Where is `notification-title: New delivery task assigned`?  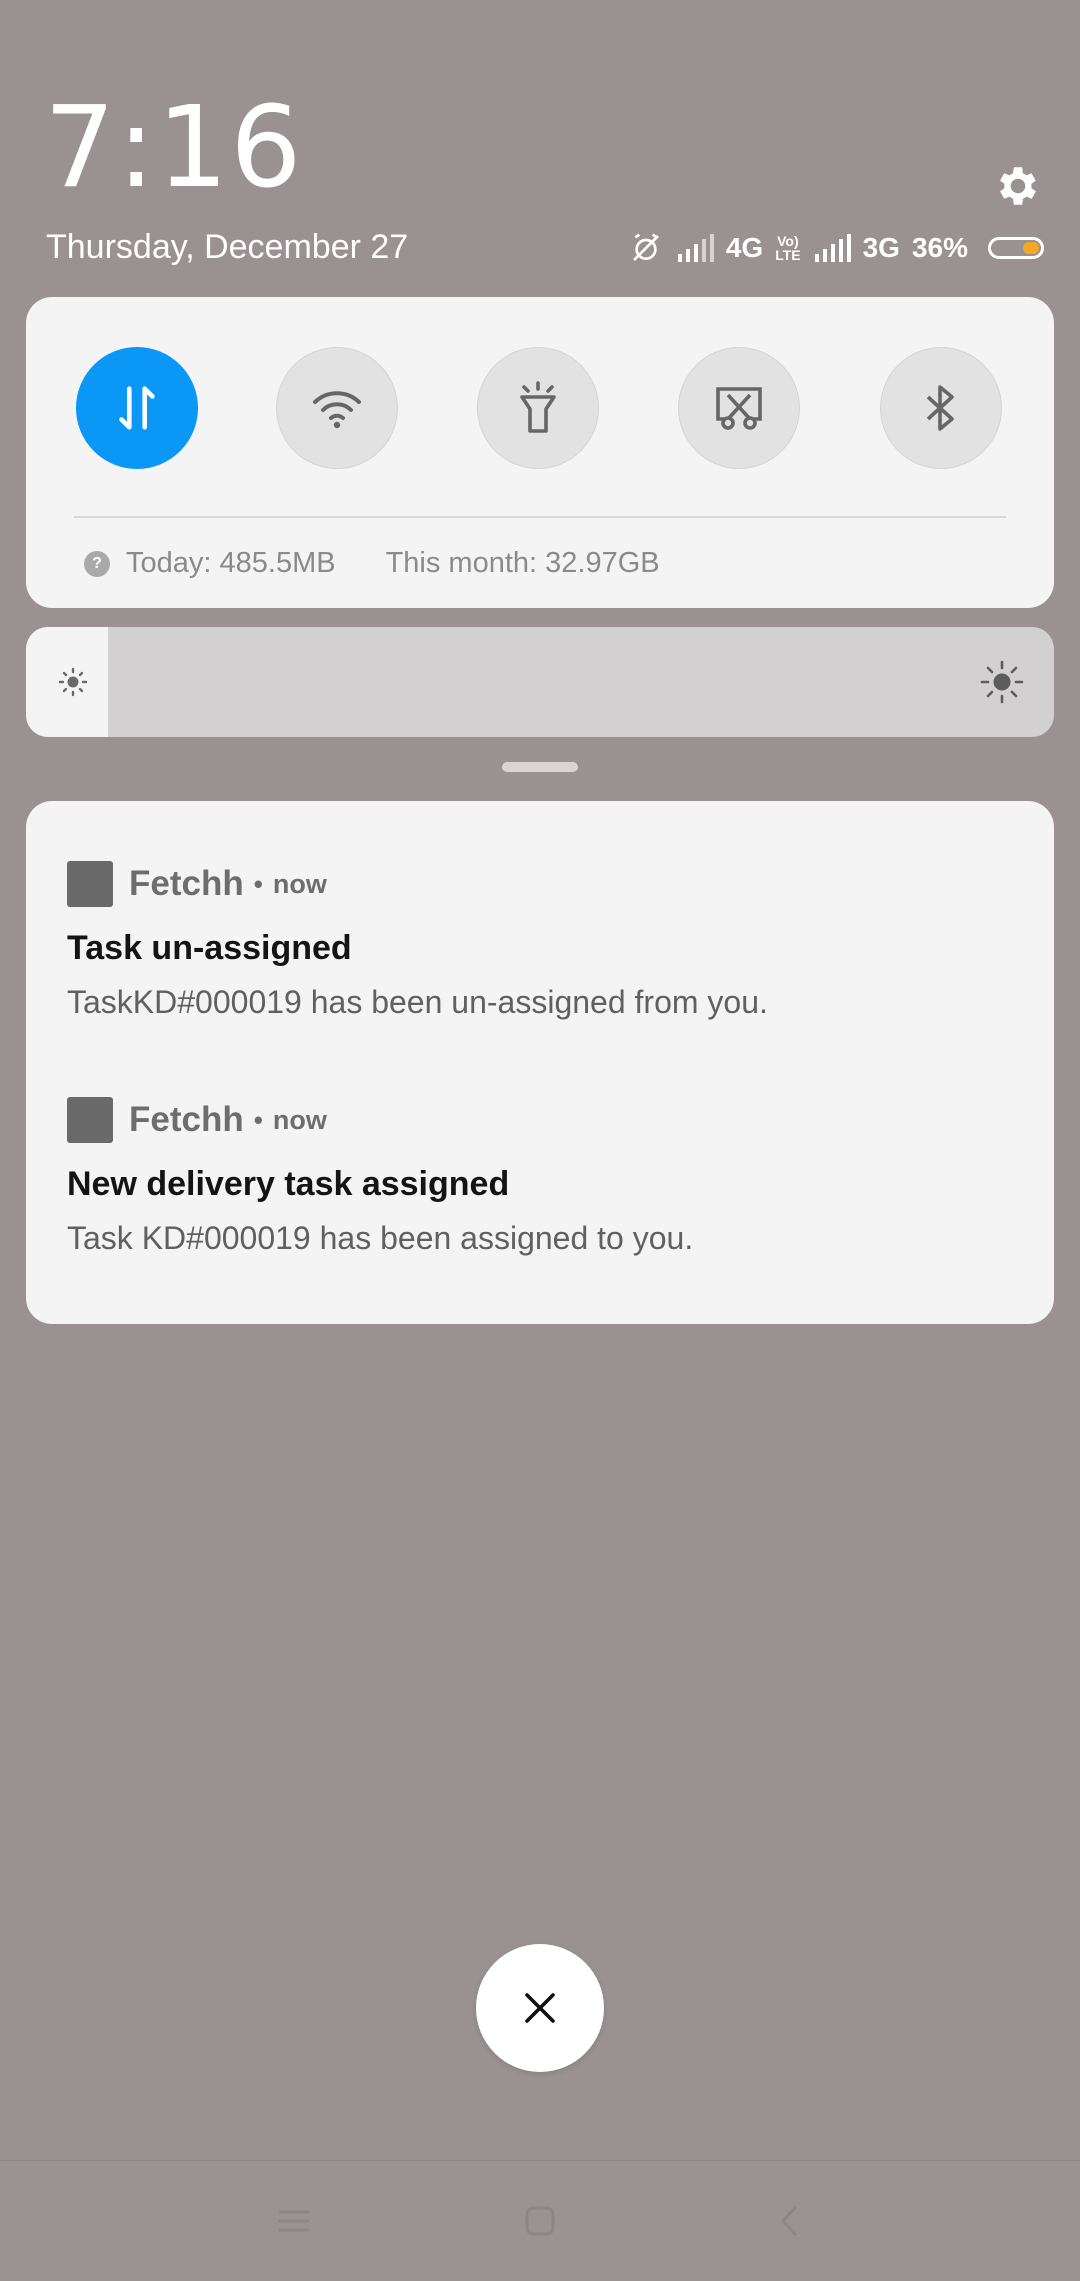 notification-title: New delivery task assigned is located at coordinates (288, 1184).